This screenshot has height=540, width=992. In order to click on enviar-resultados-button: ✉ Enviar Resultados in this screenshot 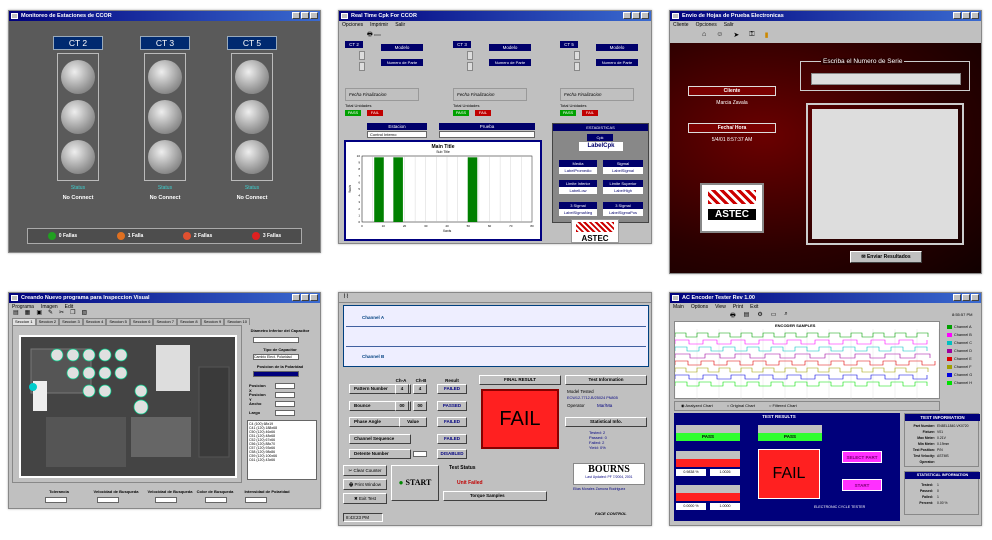, I will do `click(886, 257)`.